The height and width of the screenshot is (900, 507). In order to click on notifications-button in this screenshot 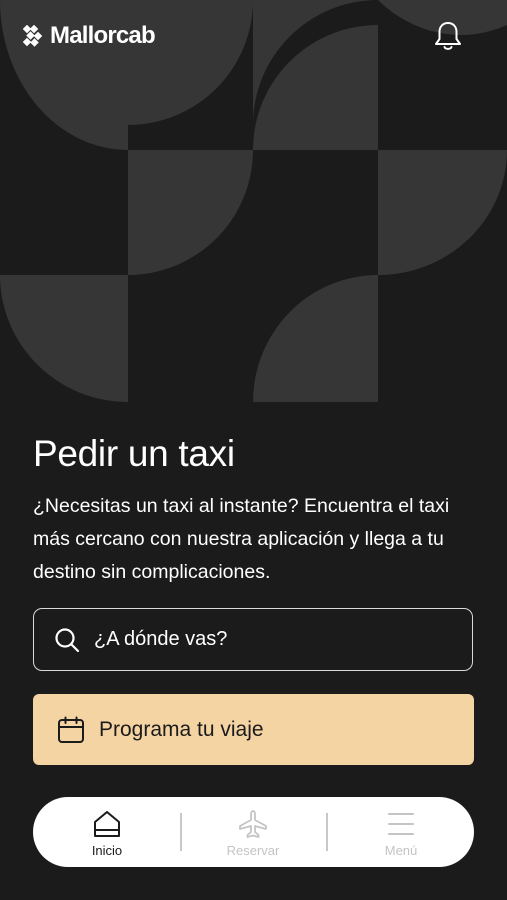, I will do `click(448, 36)`.